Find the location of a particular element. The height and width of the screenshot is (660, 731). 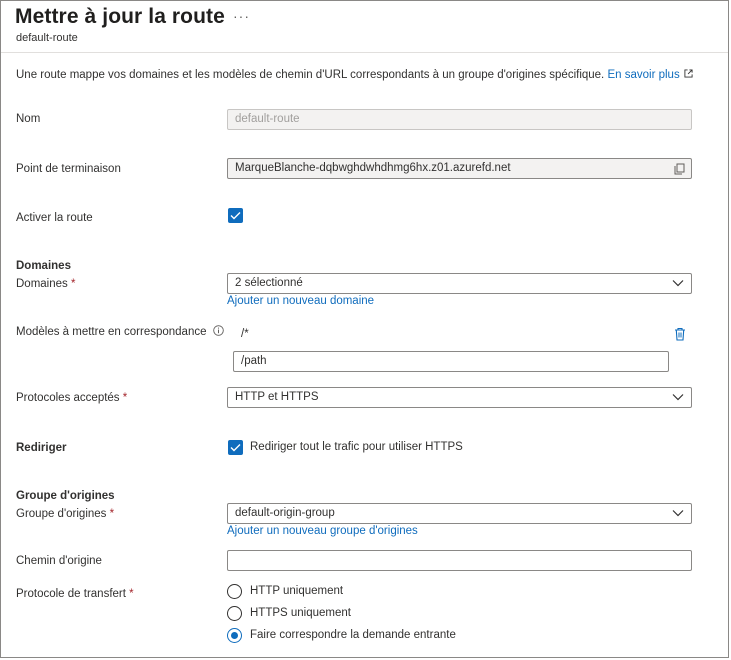

radio-match-request is located at coordinates (234, 635).